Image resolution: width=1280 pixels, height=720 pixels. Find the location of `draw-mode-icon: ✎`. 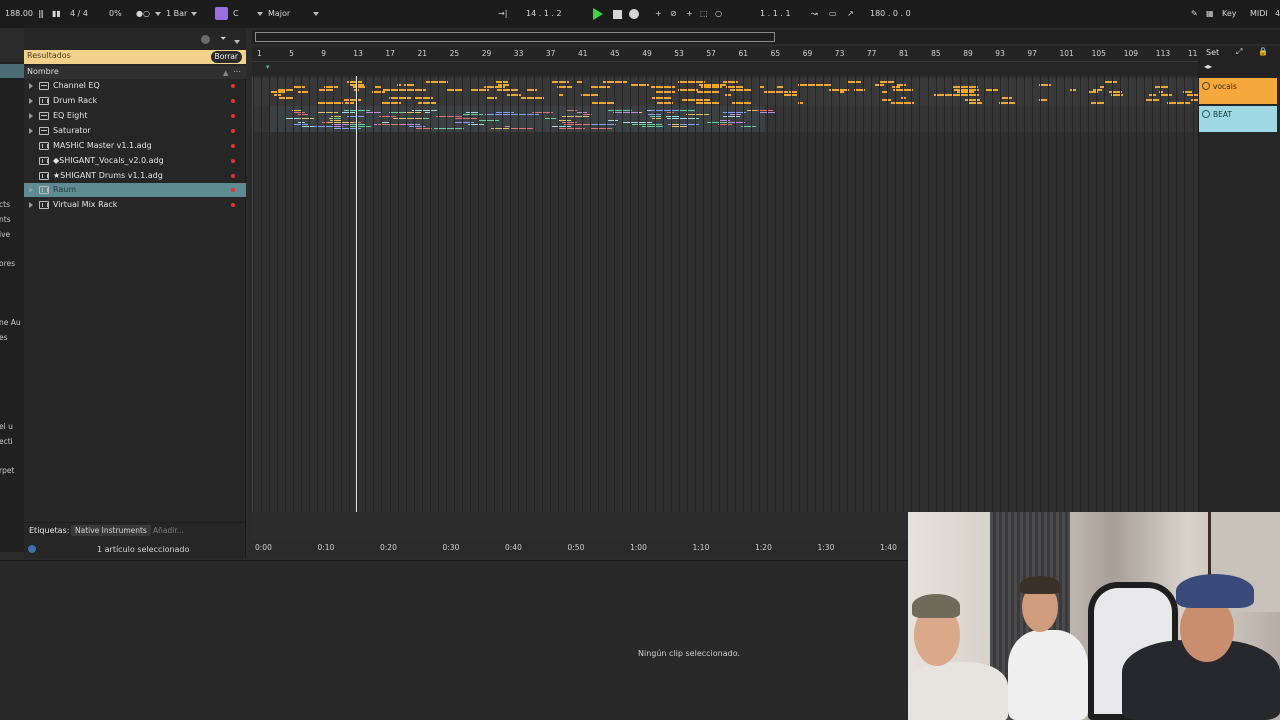

draw-mode-icon: ✎ is located at coordinates (1194, 14).